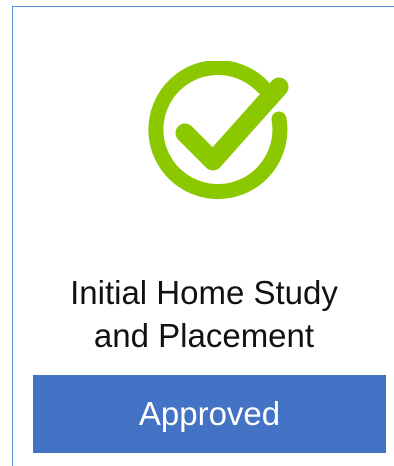  I want to click on title-line-2: and Placement, so click(204, 335).